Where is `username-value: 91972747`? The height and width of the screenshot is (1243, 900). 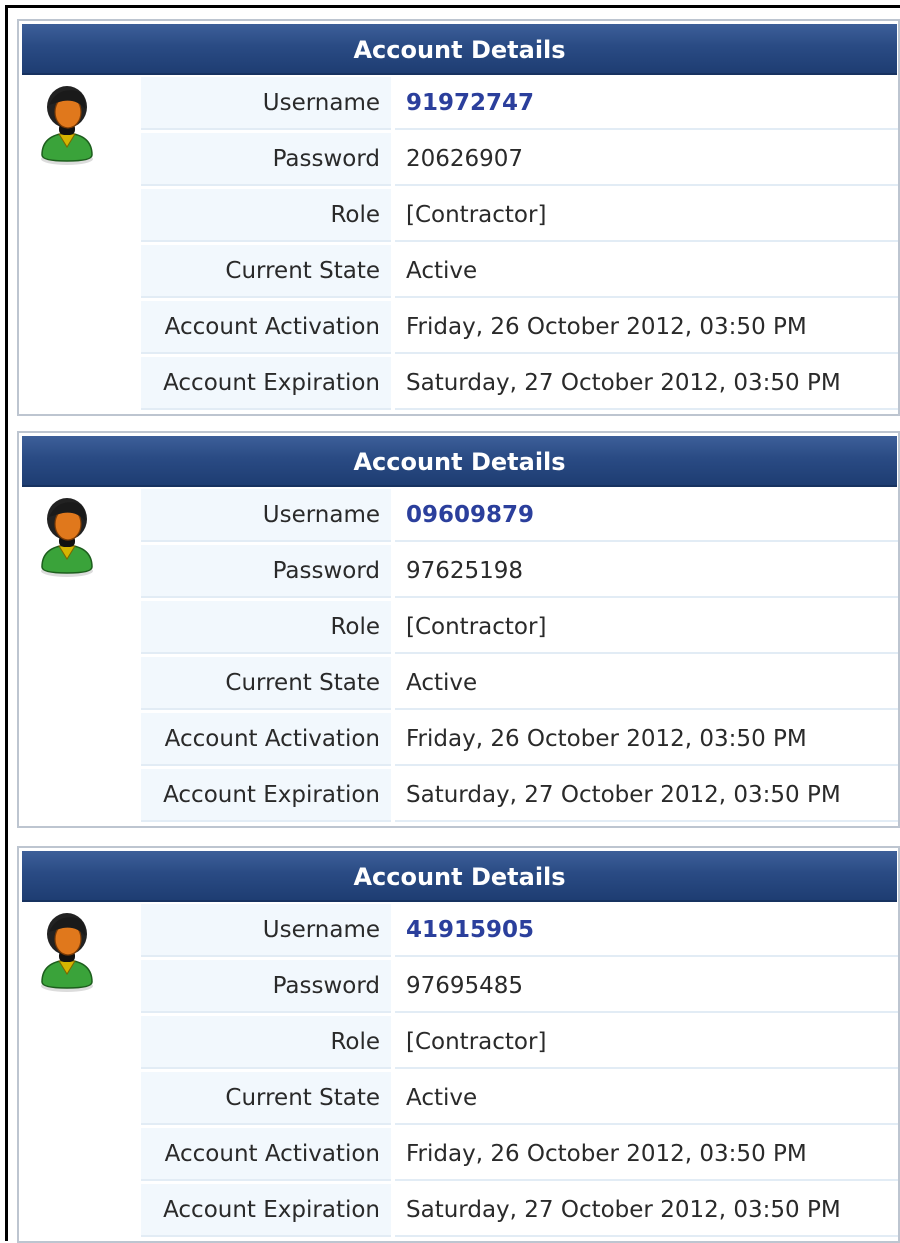 username-value: 91972747 is located at coordinates (646, 103).